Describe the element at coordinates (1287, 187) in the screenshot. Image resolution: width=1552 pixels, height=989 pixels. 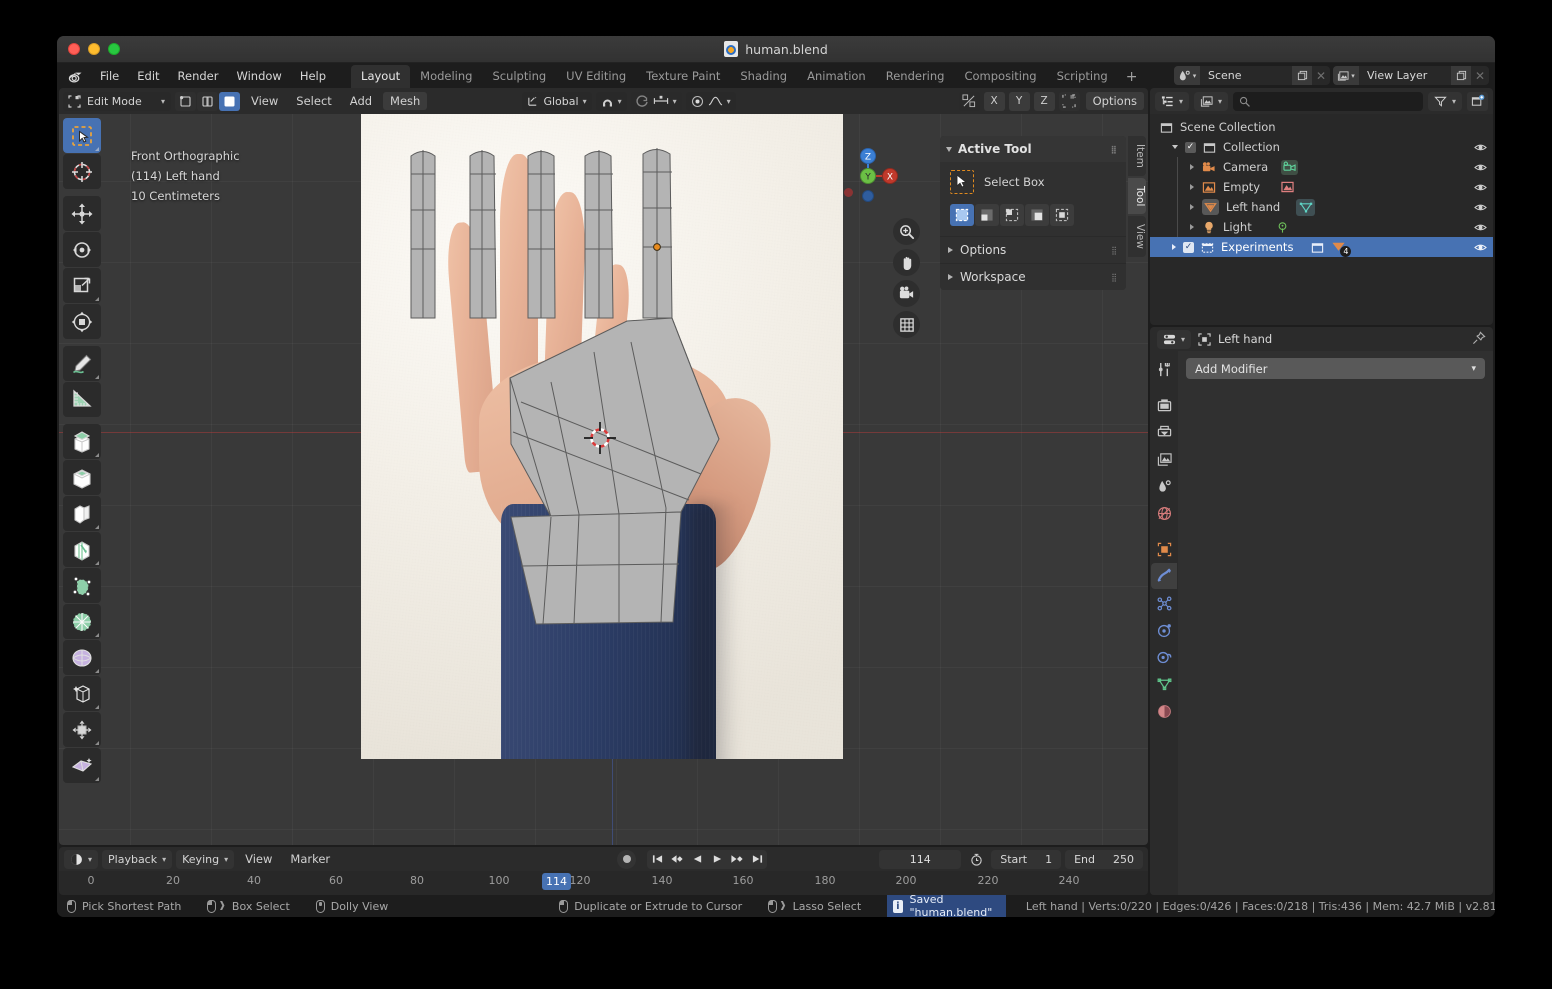
I see `image-data-icon` at that location.